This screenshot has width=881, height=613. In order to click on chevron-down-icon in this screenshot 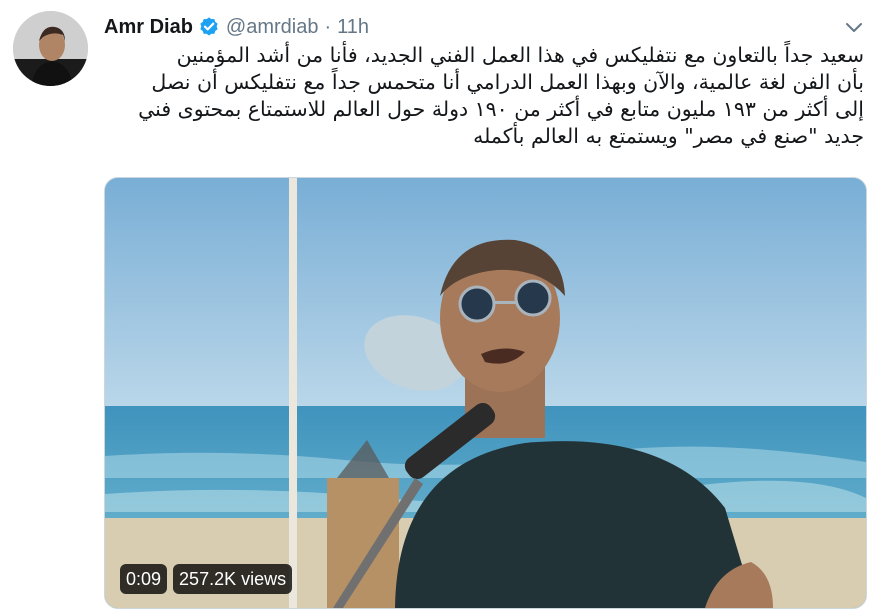, I will do `click(854, 28)`.